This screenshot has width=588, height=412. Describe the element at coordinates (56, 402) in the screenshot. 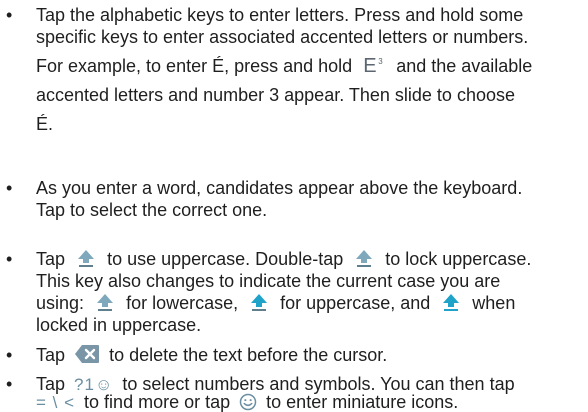

I see `more-symbols-key-icon: = \ <` at that location.